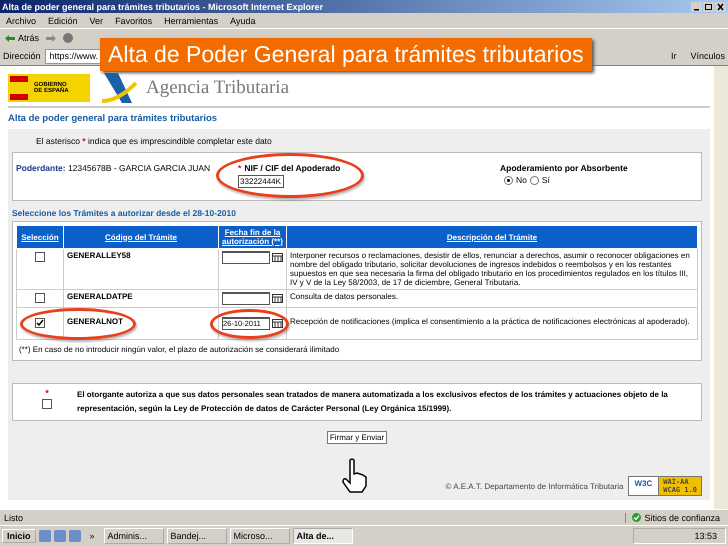 This screenshot has width=728, height=546. I want to click on maximize-button, so click(708, 7).